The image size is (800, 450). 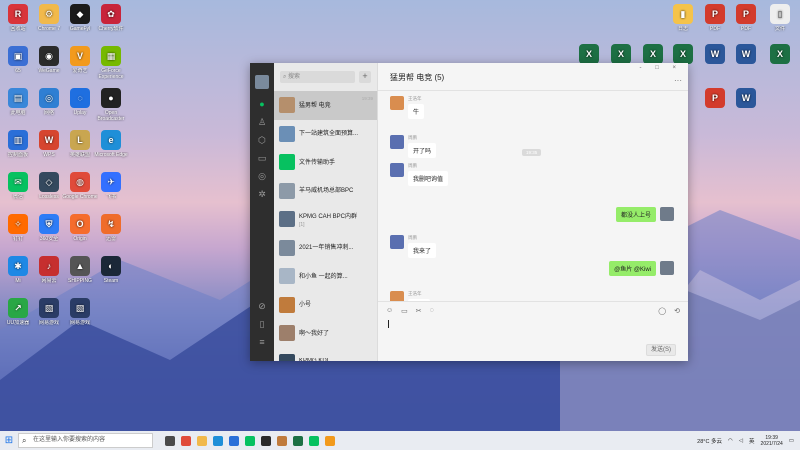 I want to click on desktop-icon: ● Open Broadcaster, so click(x=111, y=105).